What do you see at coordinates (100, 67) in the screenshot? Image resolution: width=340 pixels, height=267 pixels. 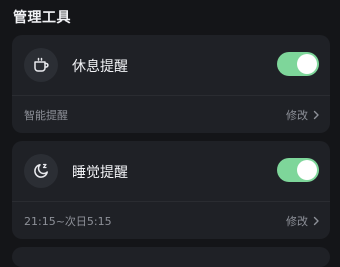 I see `rest-reminder-title: 休息提醒` at bounding box center [100, 67].